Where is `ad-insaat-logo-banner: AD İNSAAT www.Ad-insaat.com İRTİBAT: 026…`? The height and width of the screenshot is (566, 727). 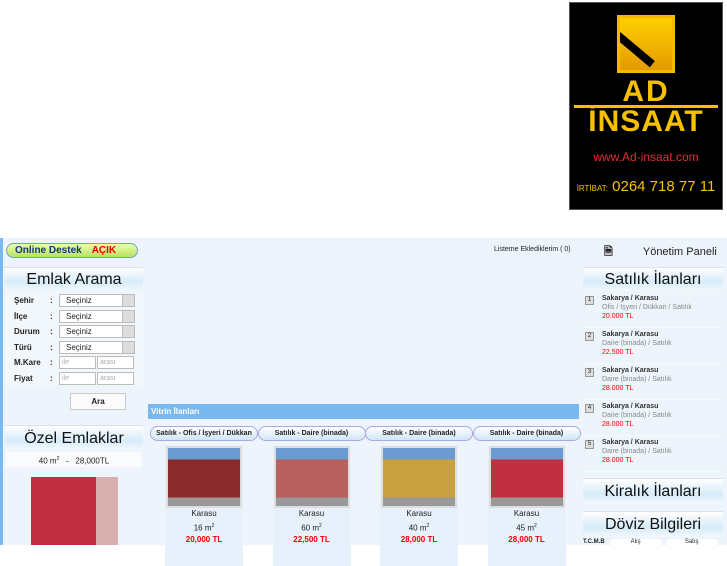 ad-insaat-logo-banner: AD İNSAAT www.Ad-insaat.com İRTİBAT: 026… is located at coordinates (646, 106).